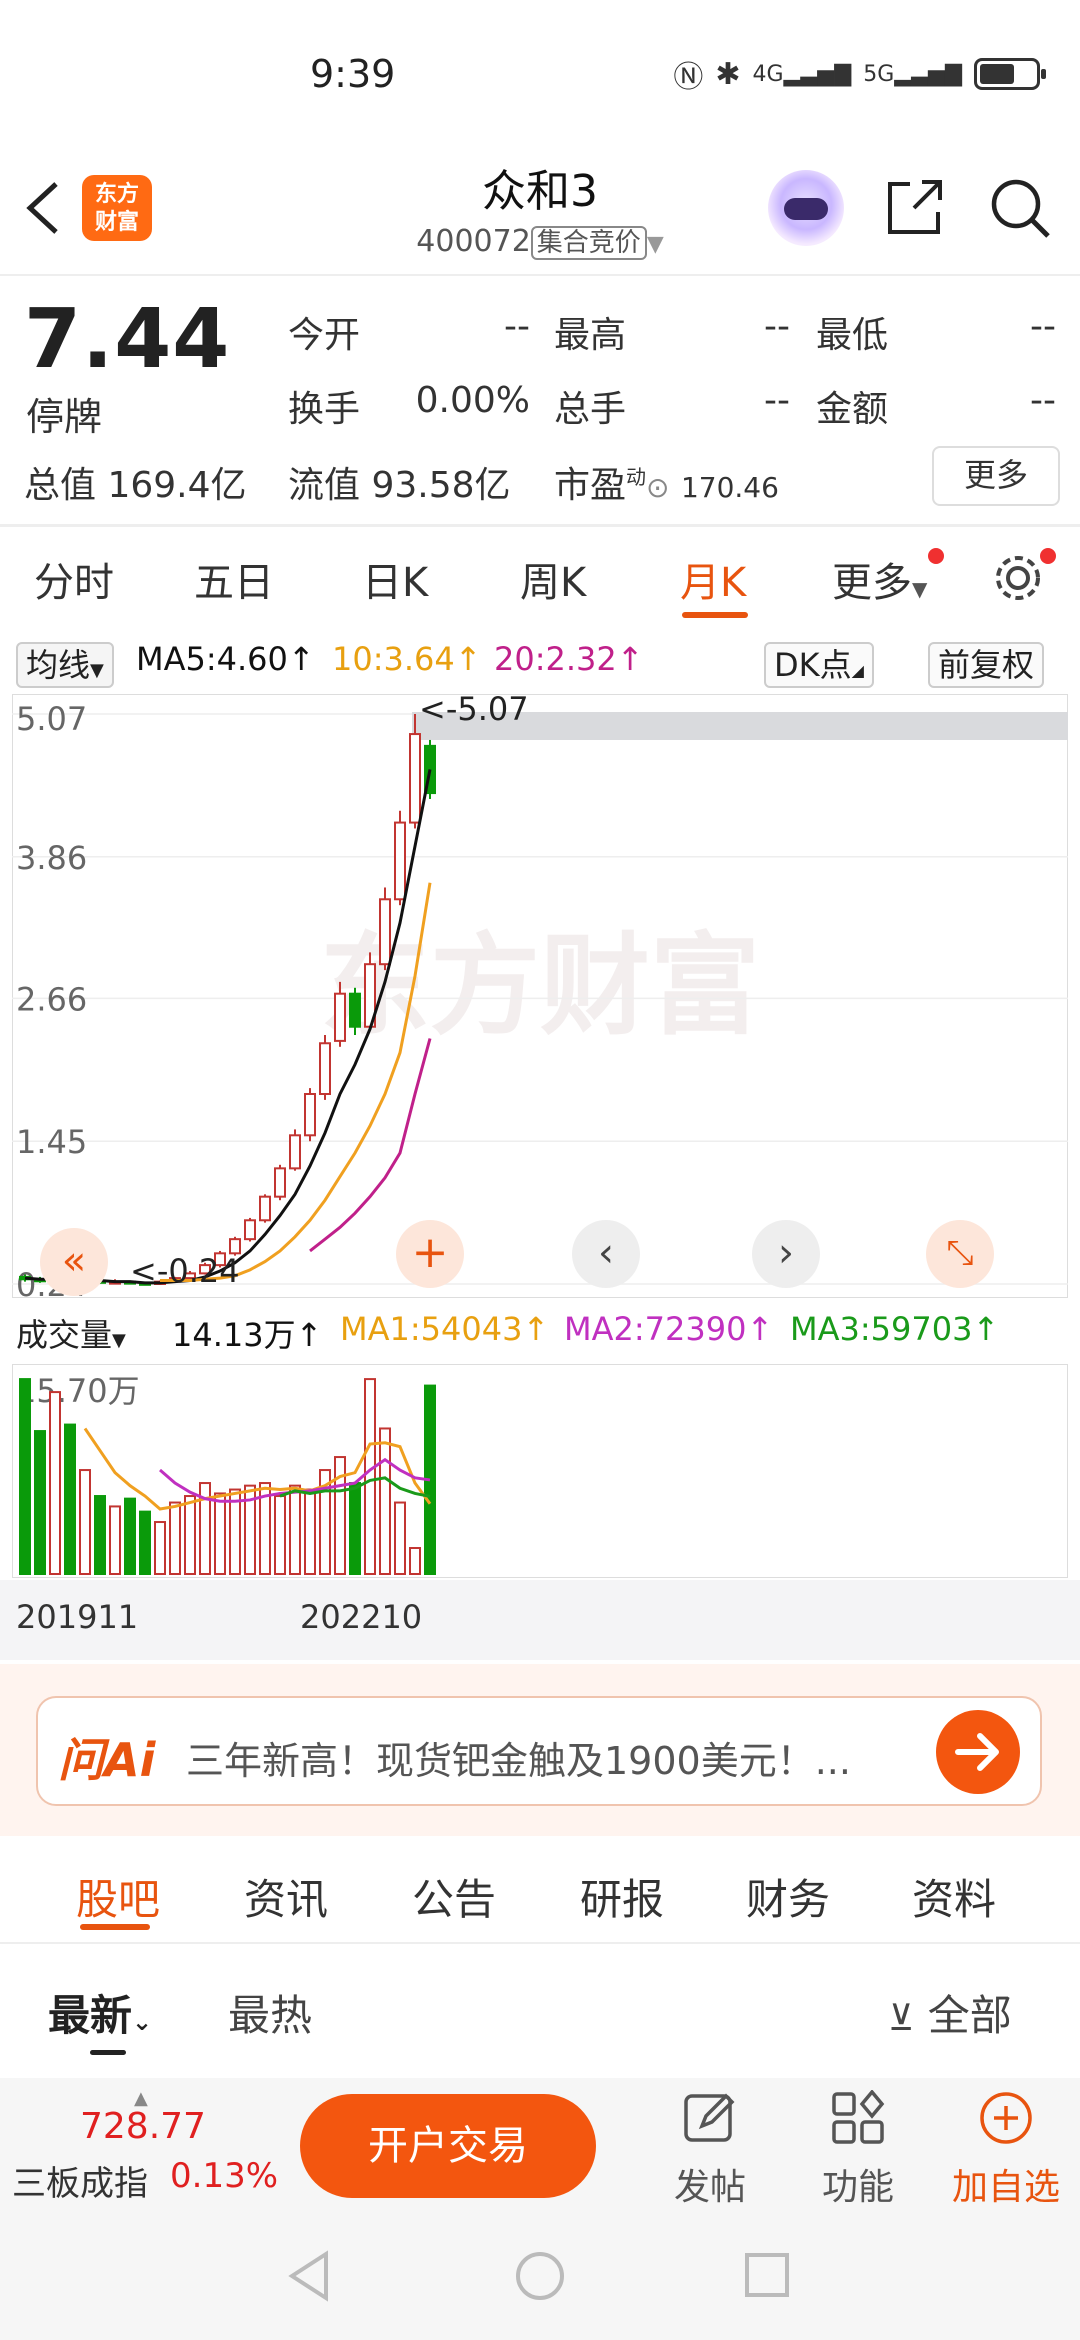 The width and height of the screenshot is (1080, 2340). I want to click on x-label-start: 201911, so click(77, 1617).